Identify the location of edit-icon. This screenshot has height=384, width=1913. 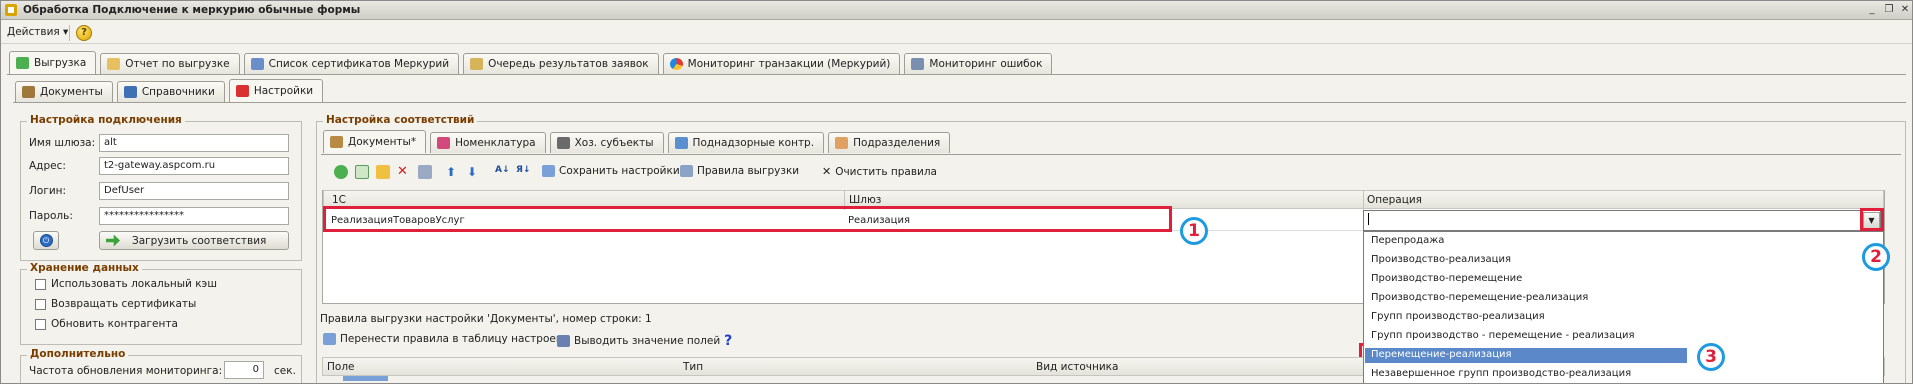
(383, 172).